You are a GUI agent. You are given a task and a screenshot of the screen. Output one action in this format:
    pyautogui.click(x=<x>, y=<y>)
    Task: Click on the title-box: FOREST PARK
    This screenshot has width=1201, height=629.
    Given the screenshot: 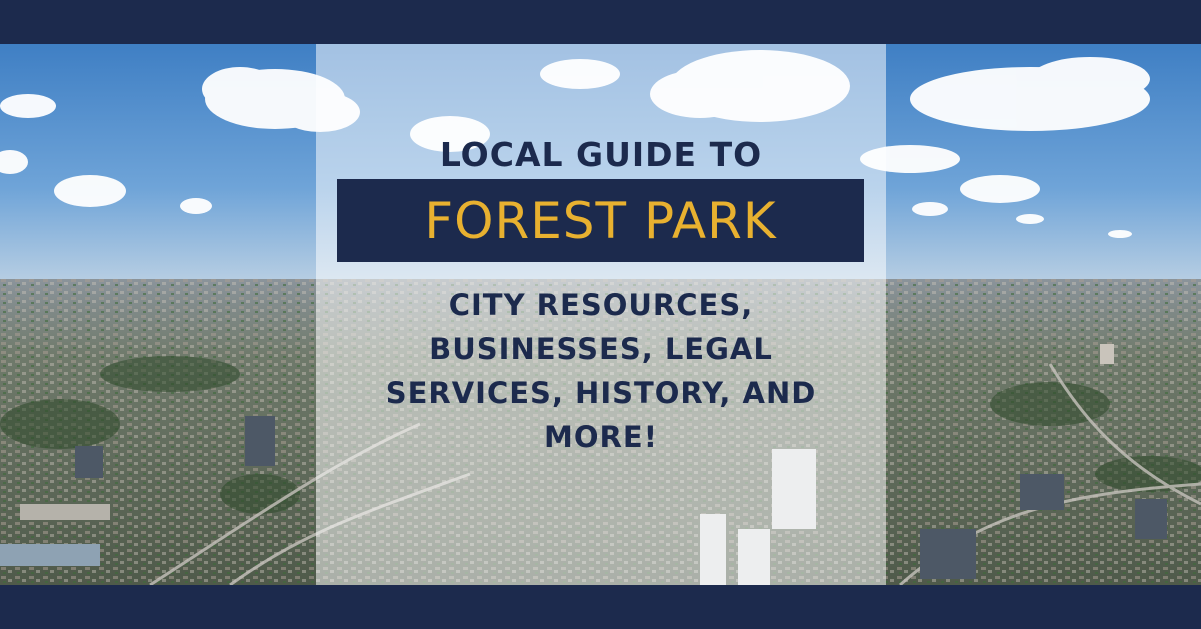 What is the action you would take?
    pyautogui.click(x=600, y=220)
    